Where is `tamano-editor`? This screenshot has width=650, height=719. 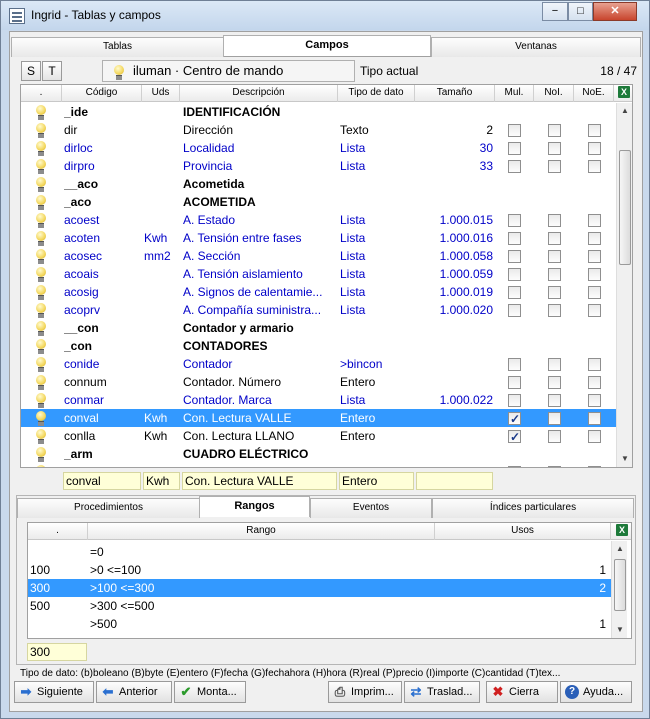
tamano-editor is located at coordinates (454, 481).